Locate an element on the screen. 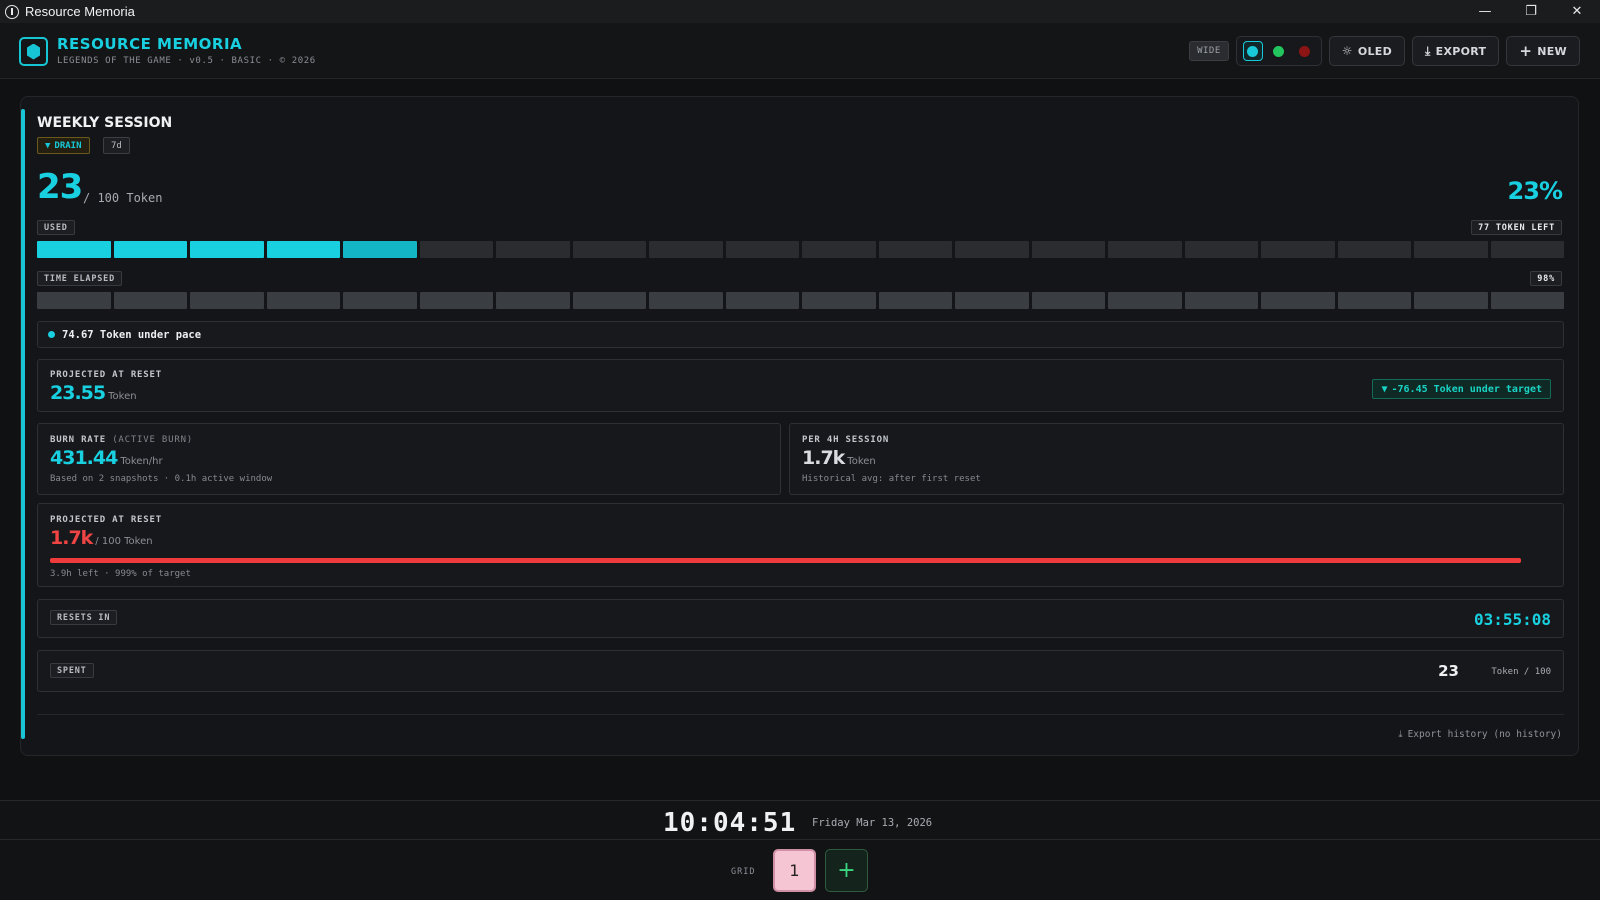 Image resolution: width=1600 pixels, height=900 pixels. resets-in-box: RESETS IN 03:55:08 is located at coordinates (800, 618).